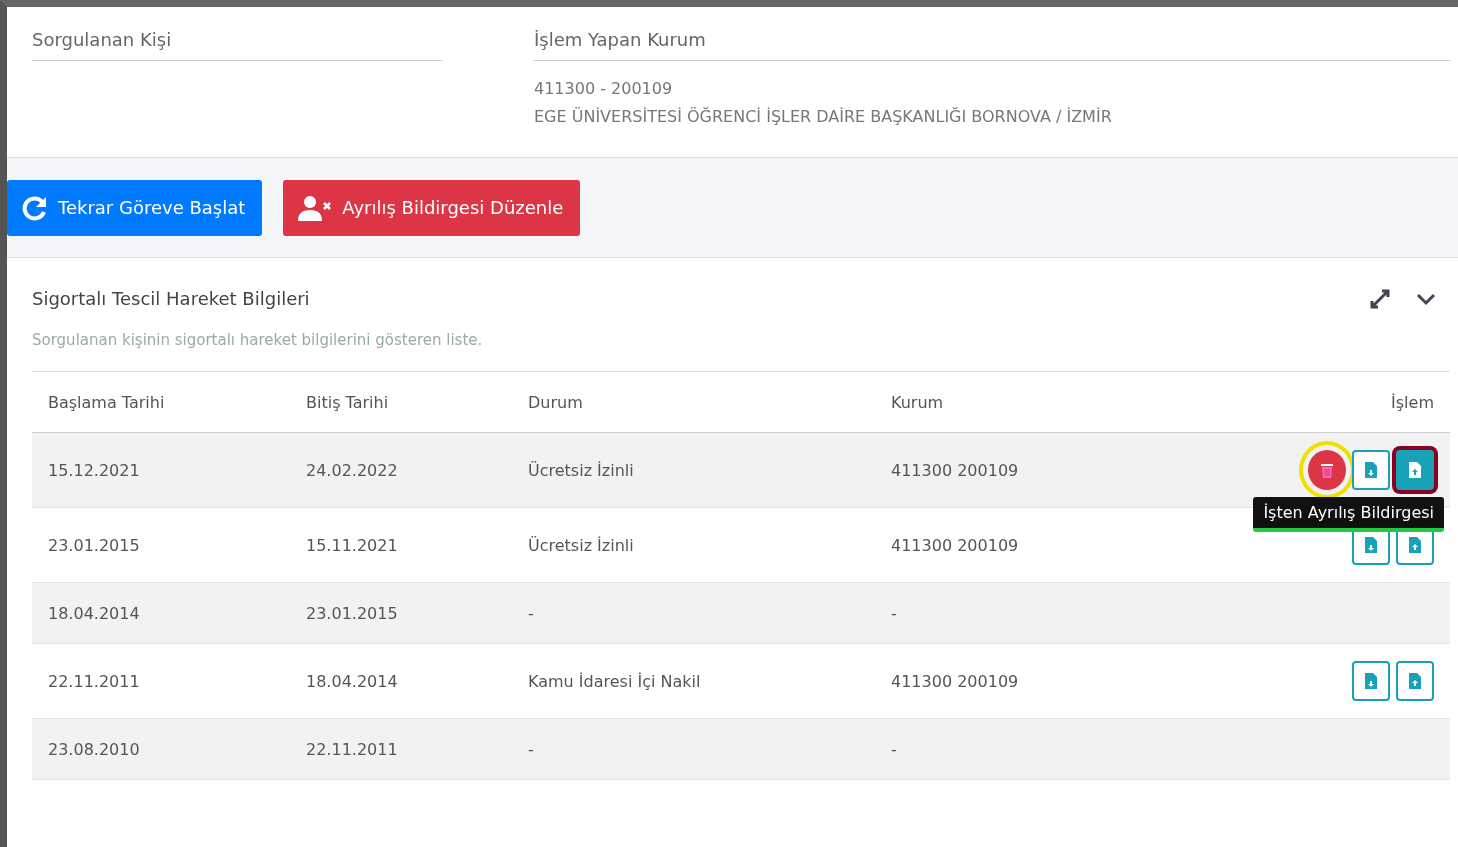 Image resolution: width=1458 pixels, height=847 pixels. What do you see at coordinates (823, 117) in the screenshot?
I see `institution-name: EGE ÜNİVERSİTESİ ÖĞRENCİ İŞLER DAİRE BAŞKANLIĞI BORNOVA / İZMİR` at bounding box center [823, 117].